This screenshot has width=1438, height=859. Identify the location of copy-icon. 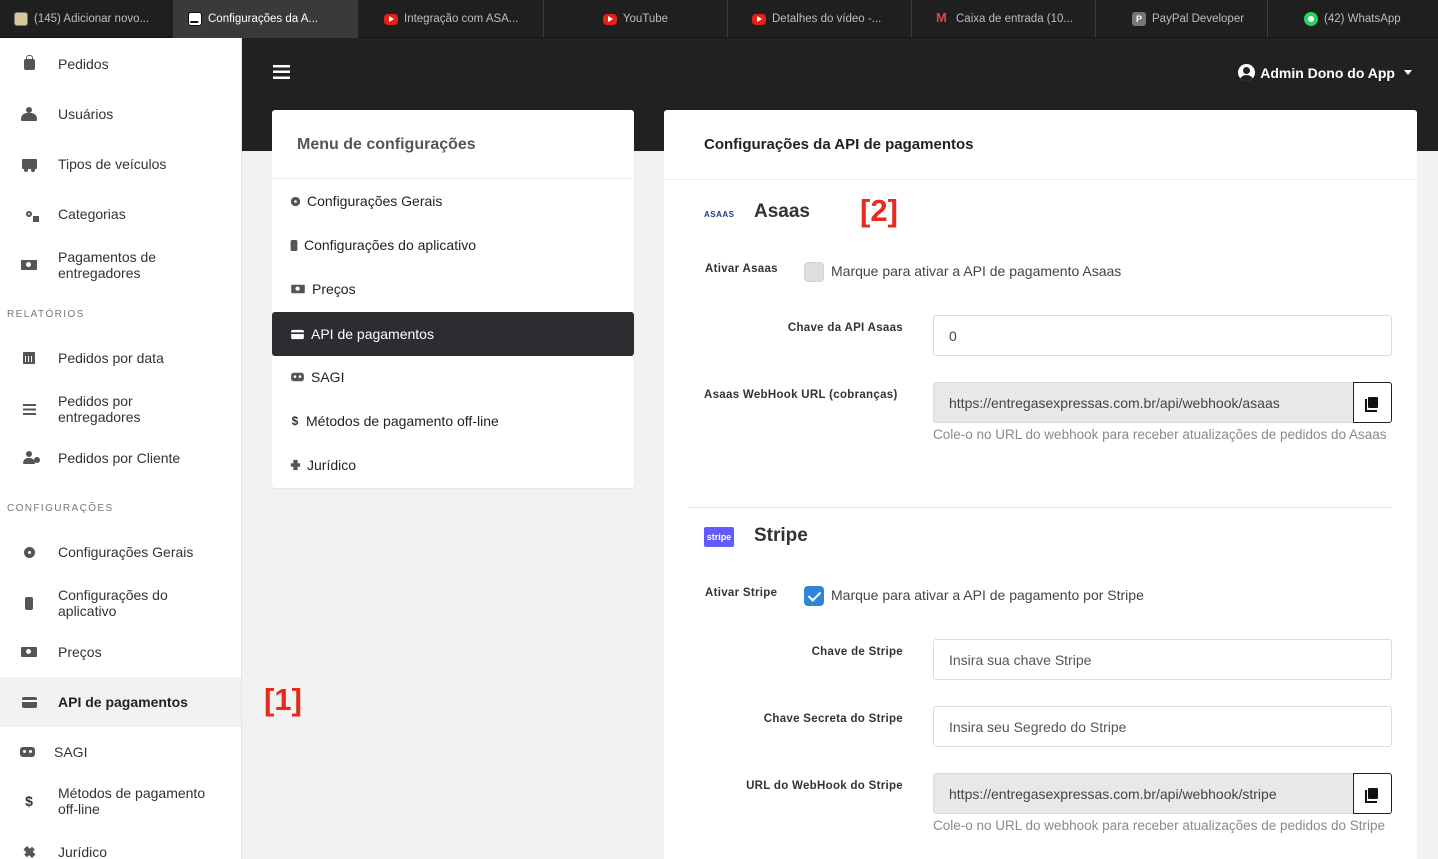
(1371, 404).